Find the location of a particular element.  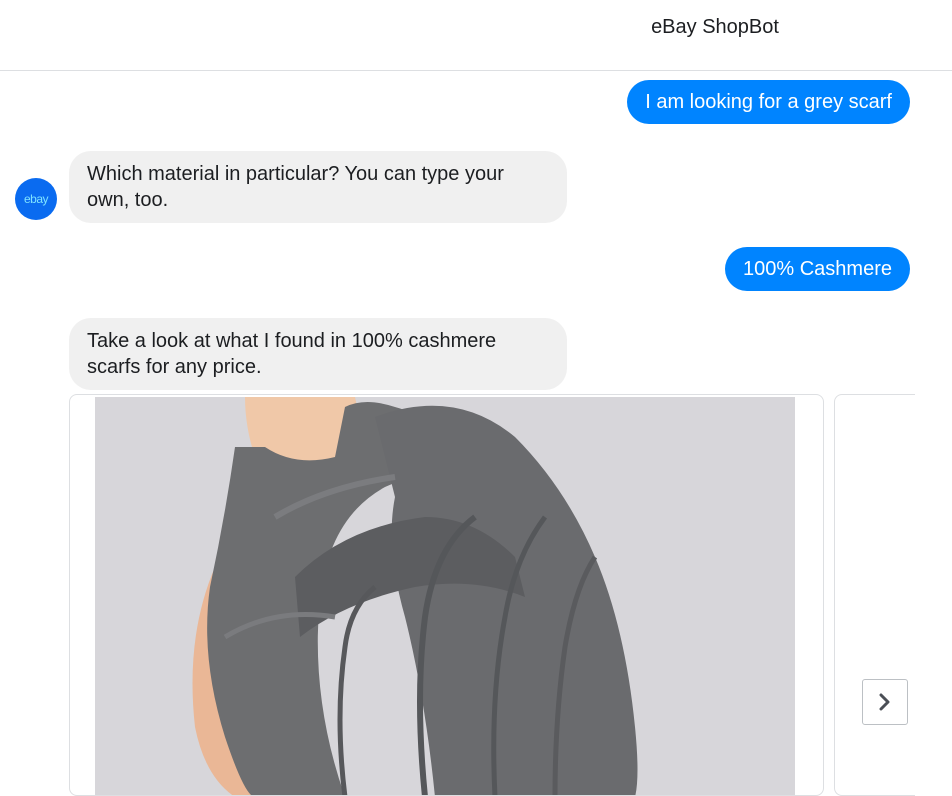

next-product-card is located at coordinates (874, 595).